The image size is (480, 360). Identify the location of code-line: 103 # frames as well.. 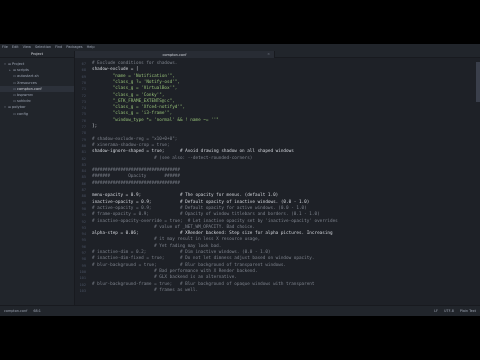
(277, 291).